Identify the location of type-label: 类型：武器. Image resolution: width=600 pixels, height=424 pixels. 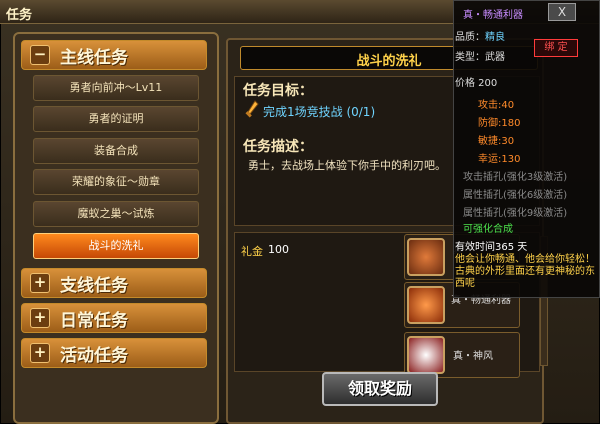
(480, 57).